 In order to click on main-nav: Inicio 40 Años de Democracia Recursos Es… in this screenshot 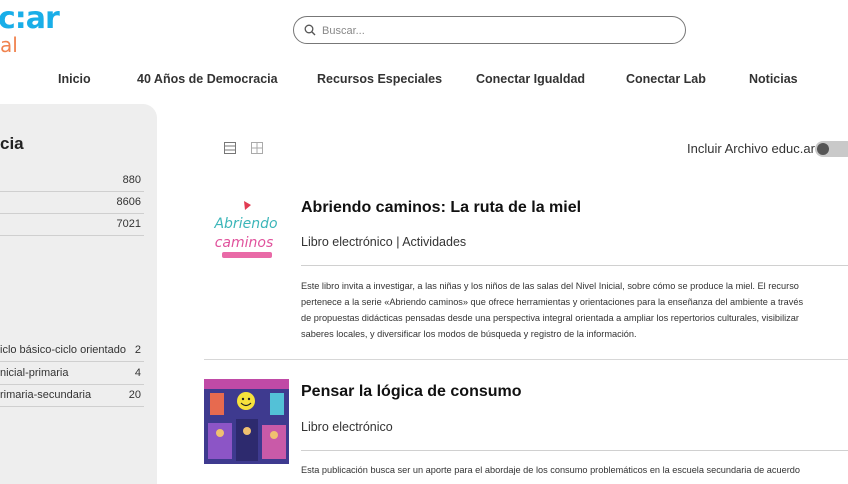, I will do `click(424, 81)`.